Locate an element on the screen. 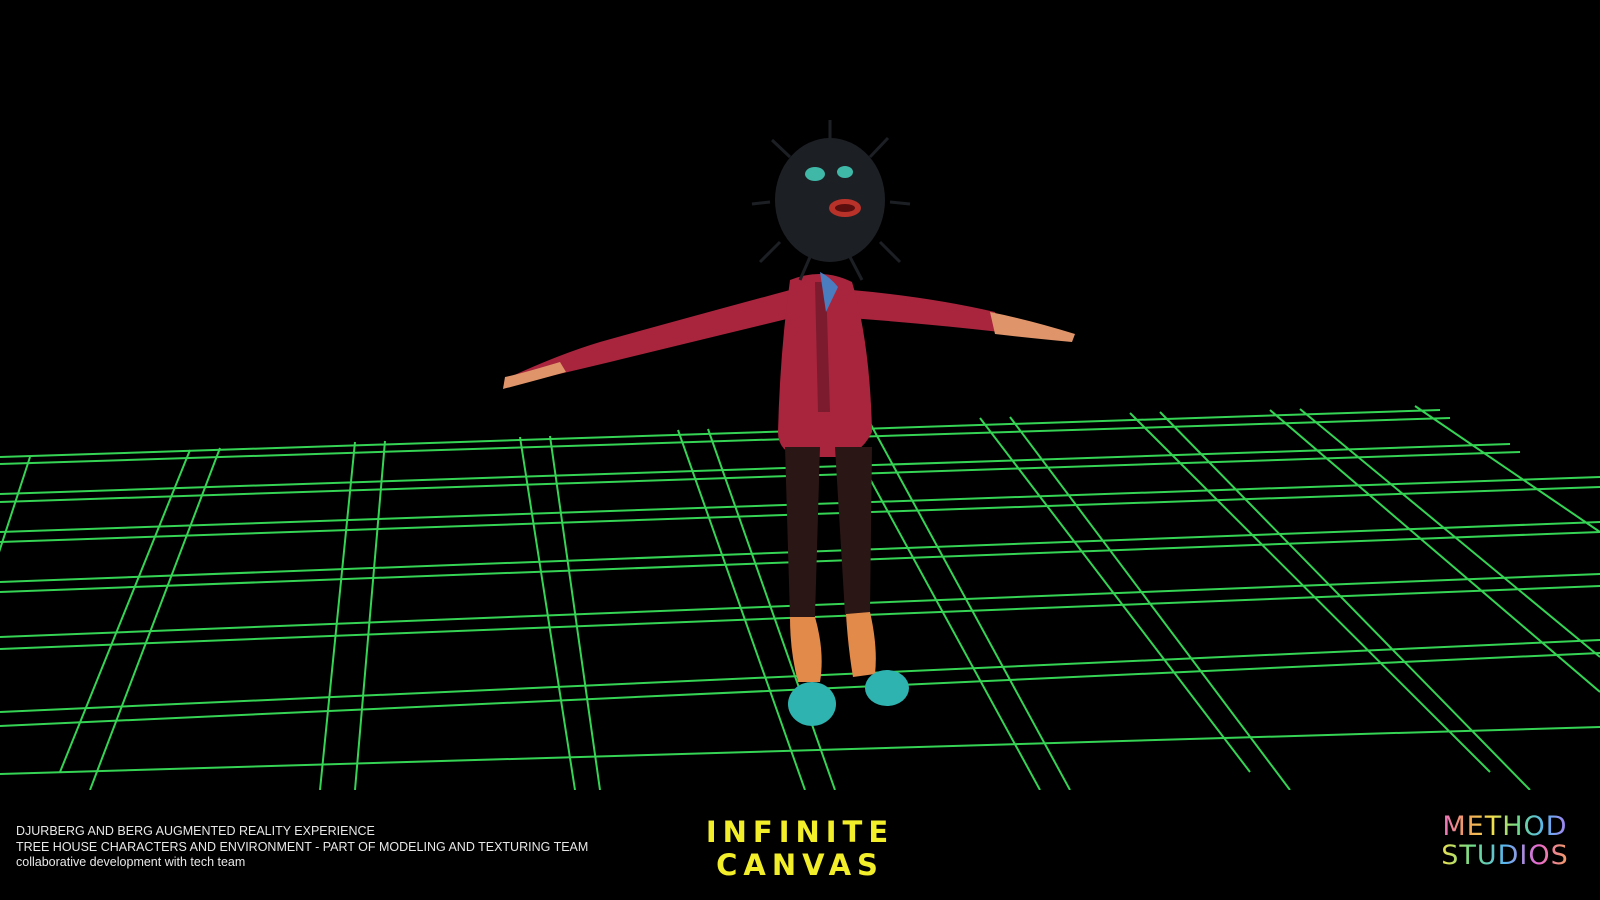  left-shoe is located at coordinates (812, 704).